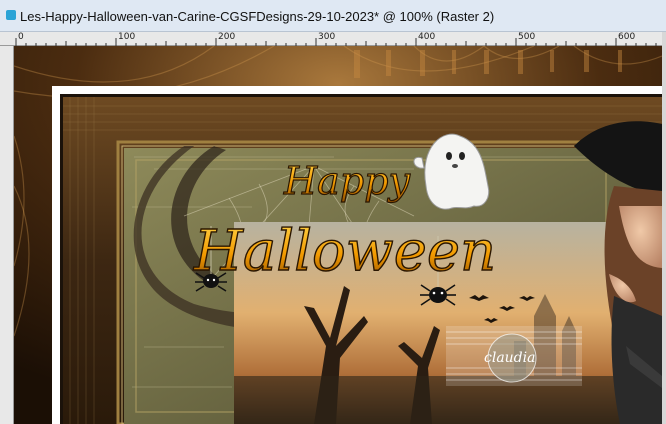 The width and height of the screenshot is (666, 424). What do you see at coordinates (127, 37) in the screenshot?
I see `ruler-label: 100` at bounding box center [127, 37].